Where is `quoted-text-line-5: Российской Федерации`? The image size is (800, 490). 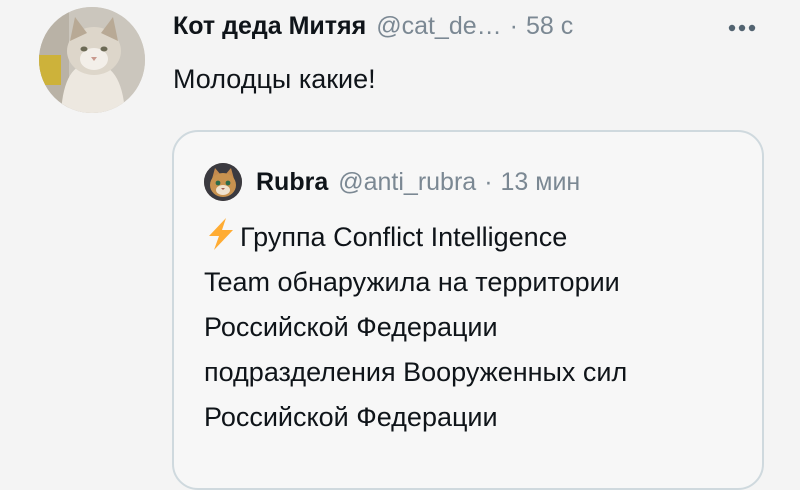 quoted-text-line-5: Российской Федерации is located at coordinates (351, 417).